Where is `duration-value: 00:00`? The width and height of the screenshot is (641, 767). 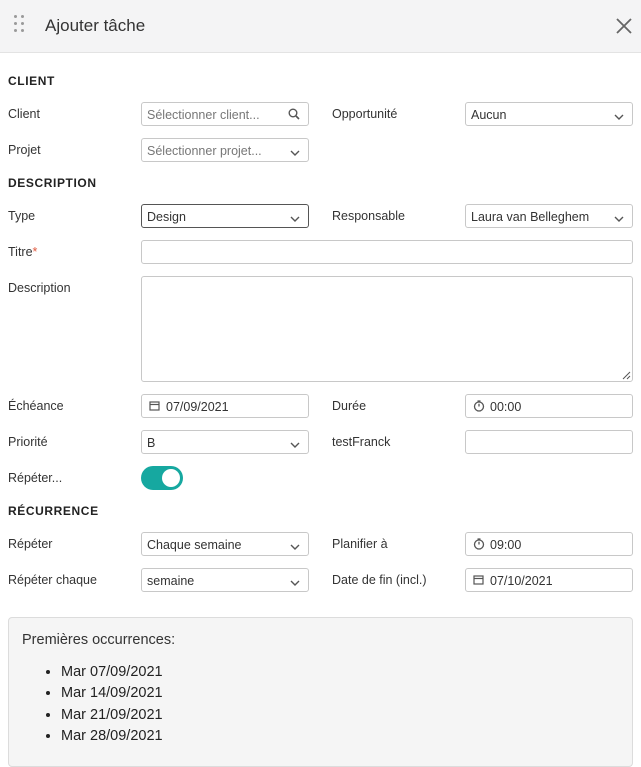
duration-value: 00:00 is located at coordinates (506, 407).